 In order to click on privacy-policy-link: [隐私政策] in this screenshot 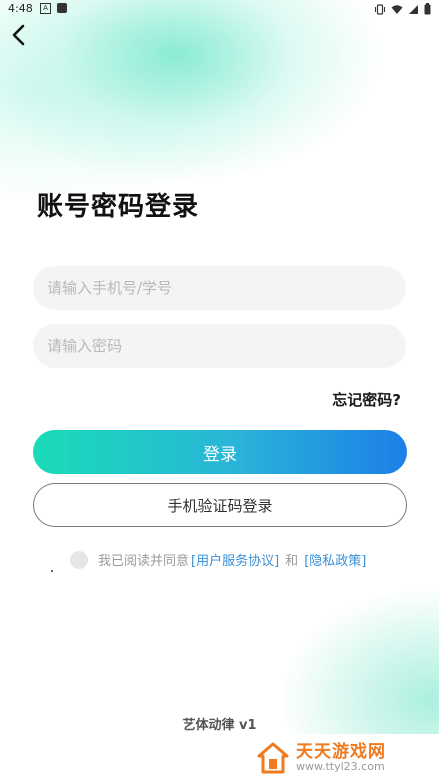, I will do `click(335, 559)`.